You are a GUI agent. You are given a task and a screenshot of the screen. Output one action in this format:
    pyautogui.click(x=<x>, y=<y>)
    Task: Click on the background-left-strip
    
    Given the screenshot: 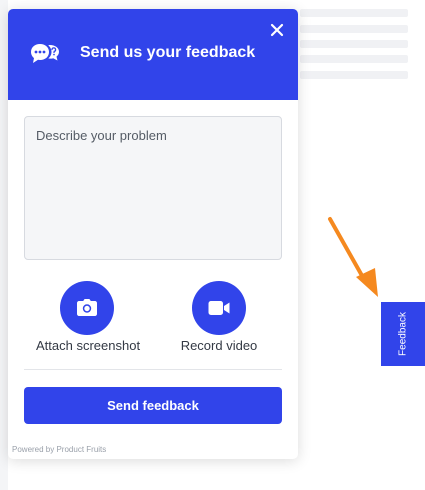 What is the action you would take?
    pyautogui.click(x=4, y=245)
    